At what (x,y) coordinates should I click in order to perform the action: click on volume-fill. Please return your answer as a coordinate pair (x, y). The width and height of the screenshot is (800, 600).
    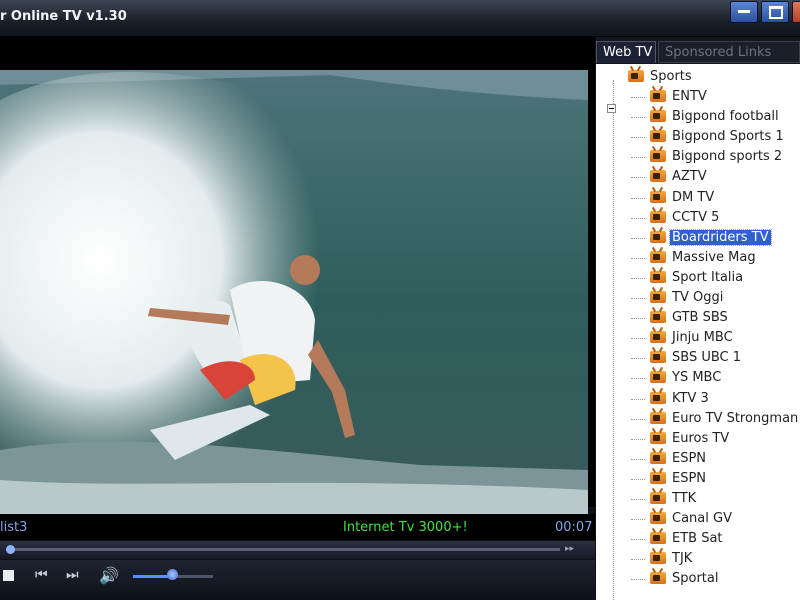
    Looking at the image, I should click on (151, 576).